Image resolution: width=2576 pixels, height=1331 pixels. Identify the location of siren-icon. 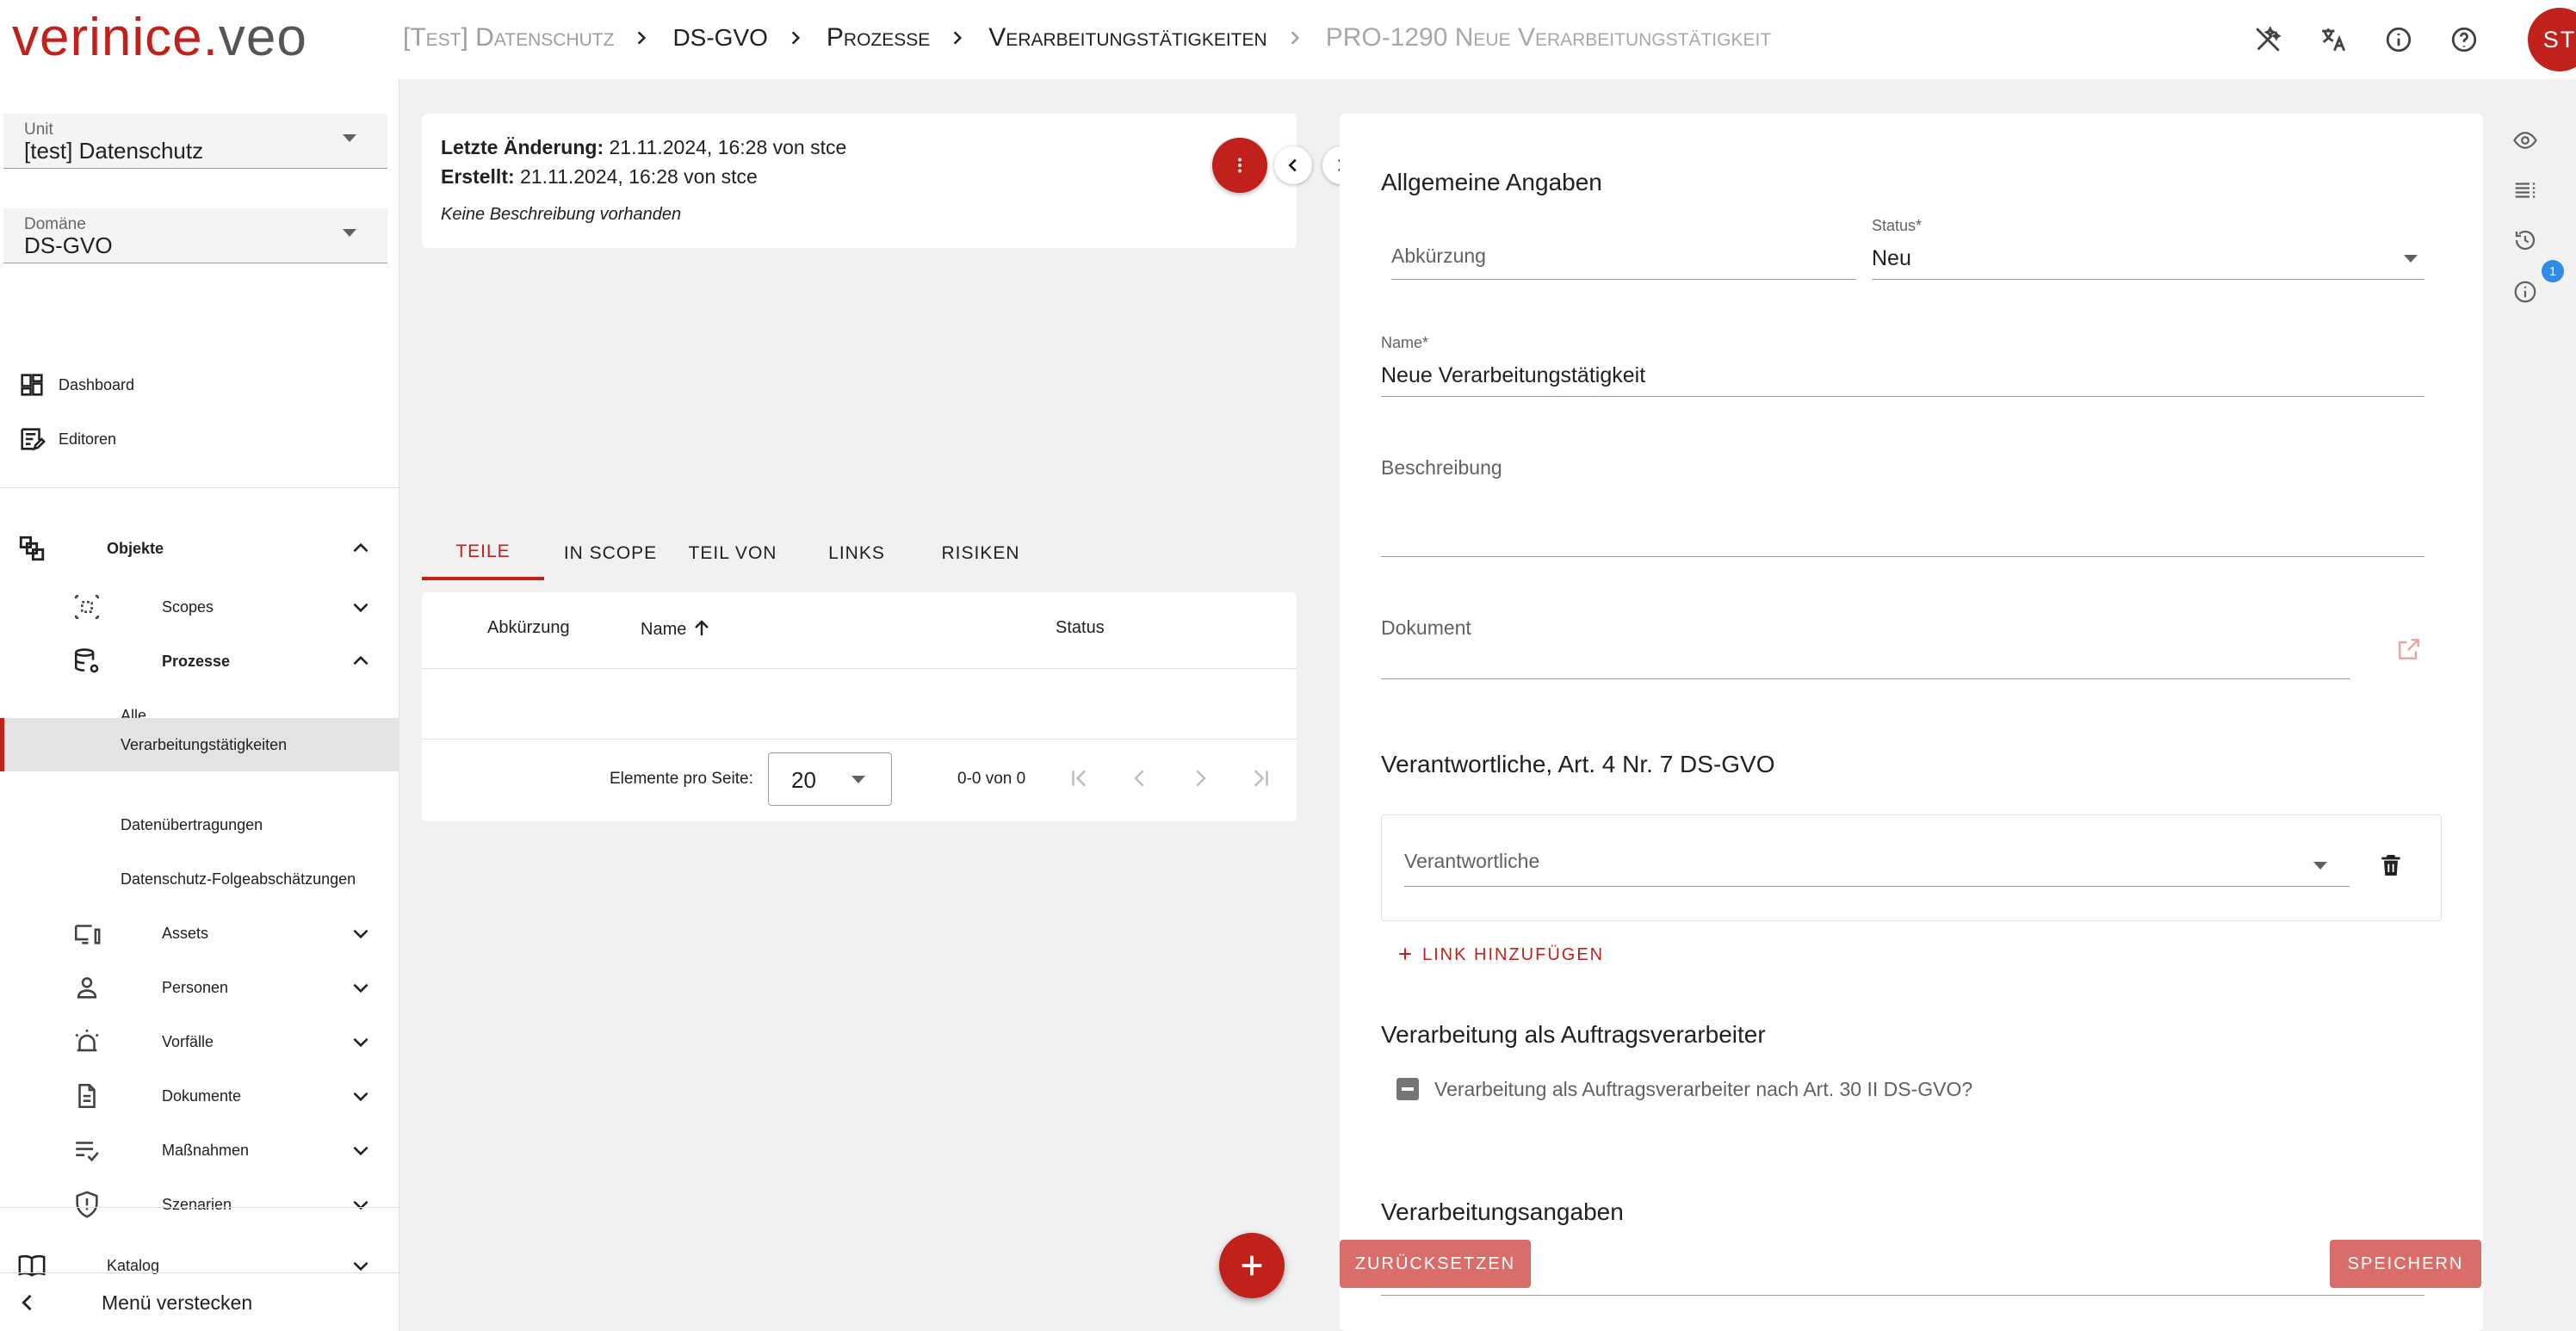
(87, 1041).